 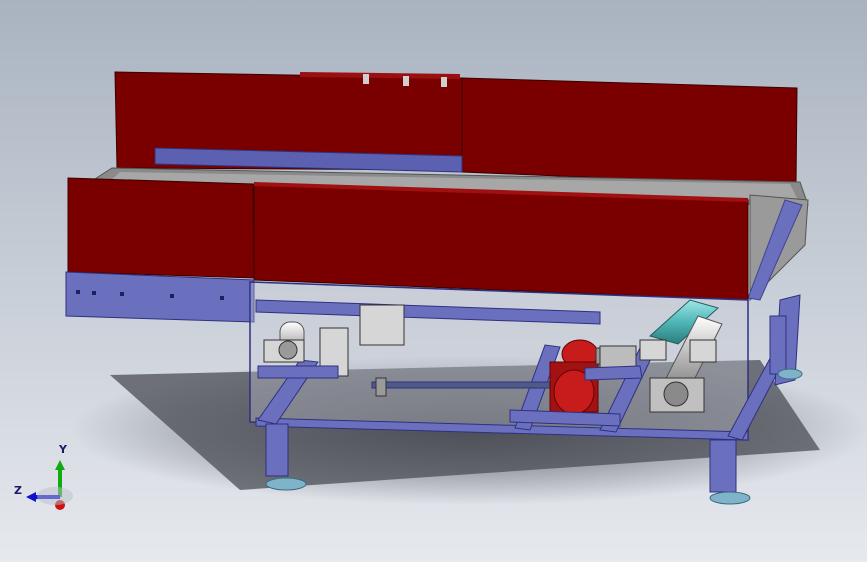 I want to click on tension-rod, so click(x=462, y=385).